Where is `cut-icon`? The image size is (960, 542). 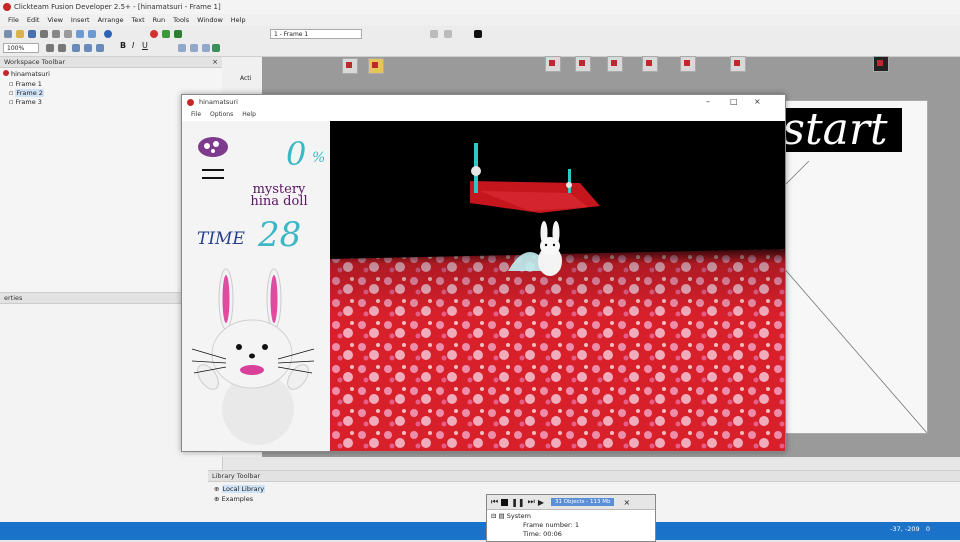
cut-icon is located at coordinates (44, 34).